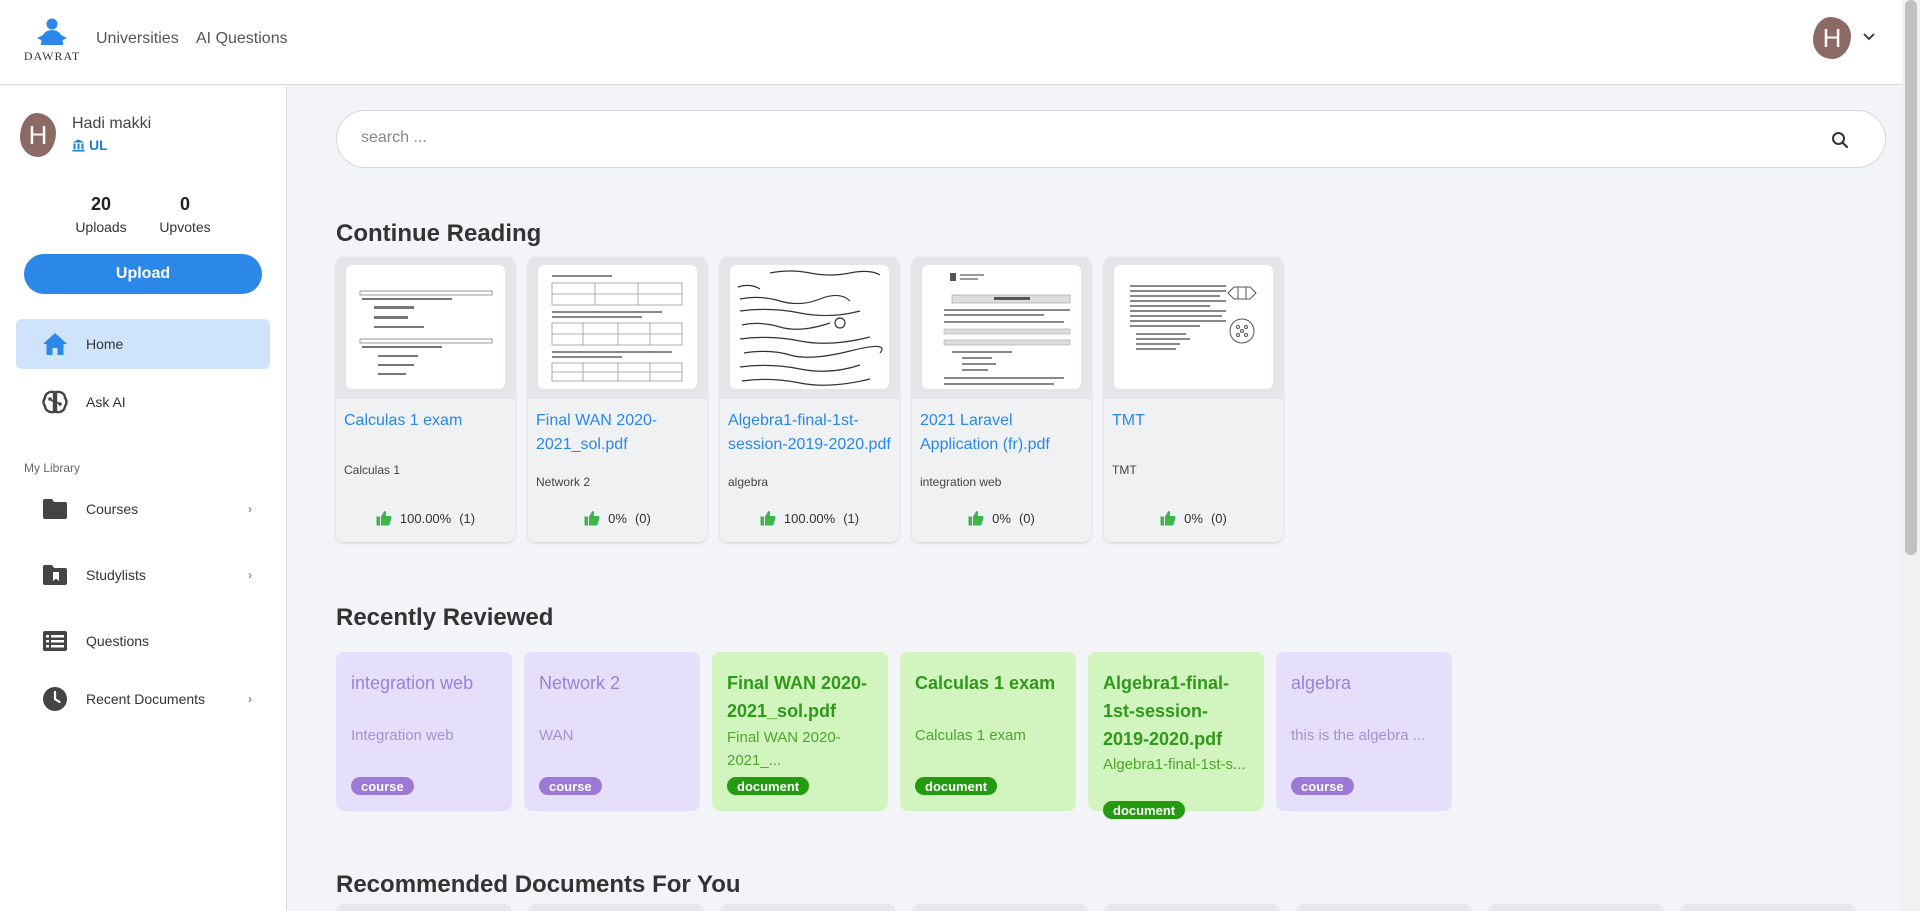  What do you see at coordinates (106, 402) in the screenshot?
I see `sidebar-item-label: Ask AI` at bounding box center [106, 402].